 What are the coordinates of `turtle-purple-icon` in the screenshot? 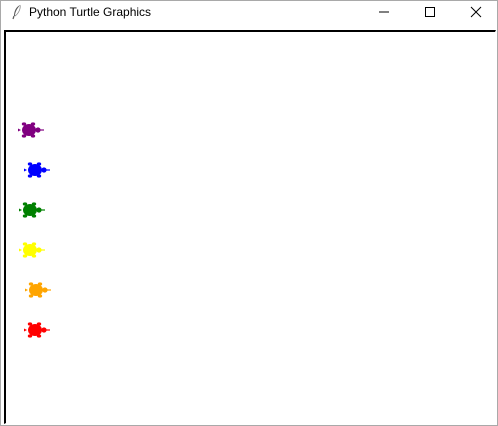 It's located at (31, 130).